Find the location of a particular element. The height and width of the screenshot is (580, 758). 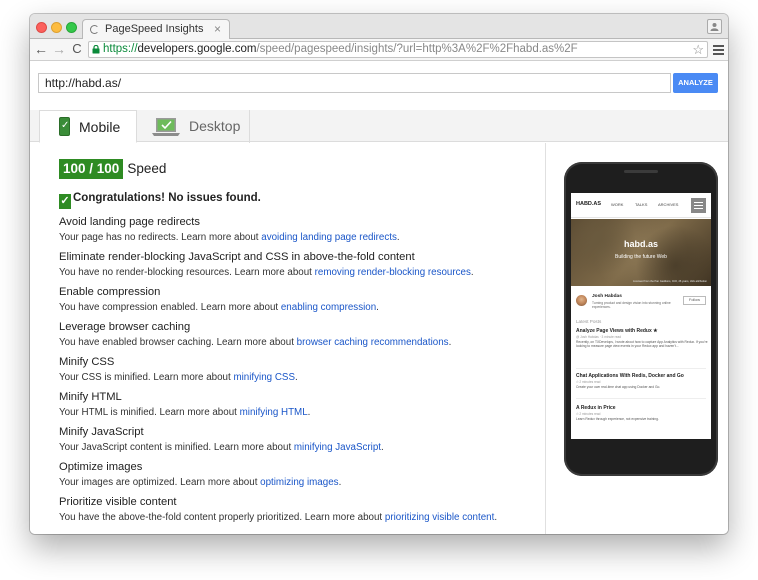

back-button: ← is located at coordinates (41, 49).